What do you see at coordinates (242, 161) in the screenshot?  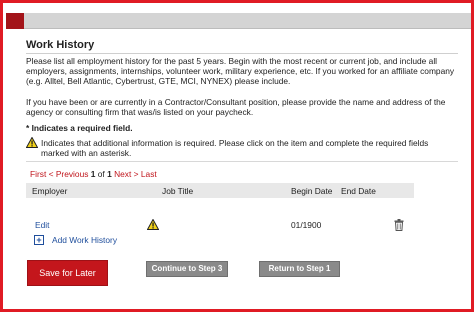 I see `section-divider` at bounding box center [242, 161].